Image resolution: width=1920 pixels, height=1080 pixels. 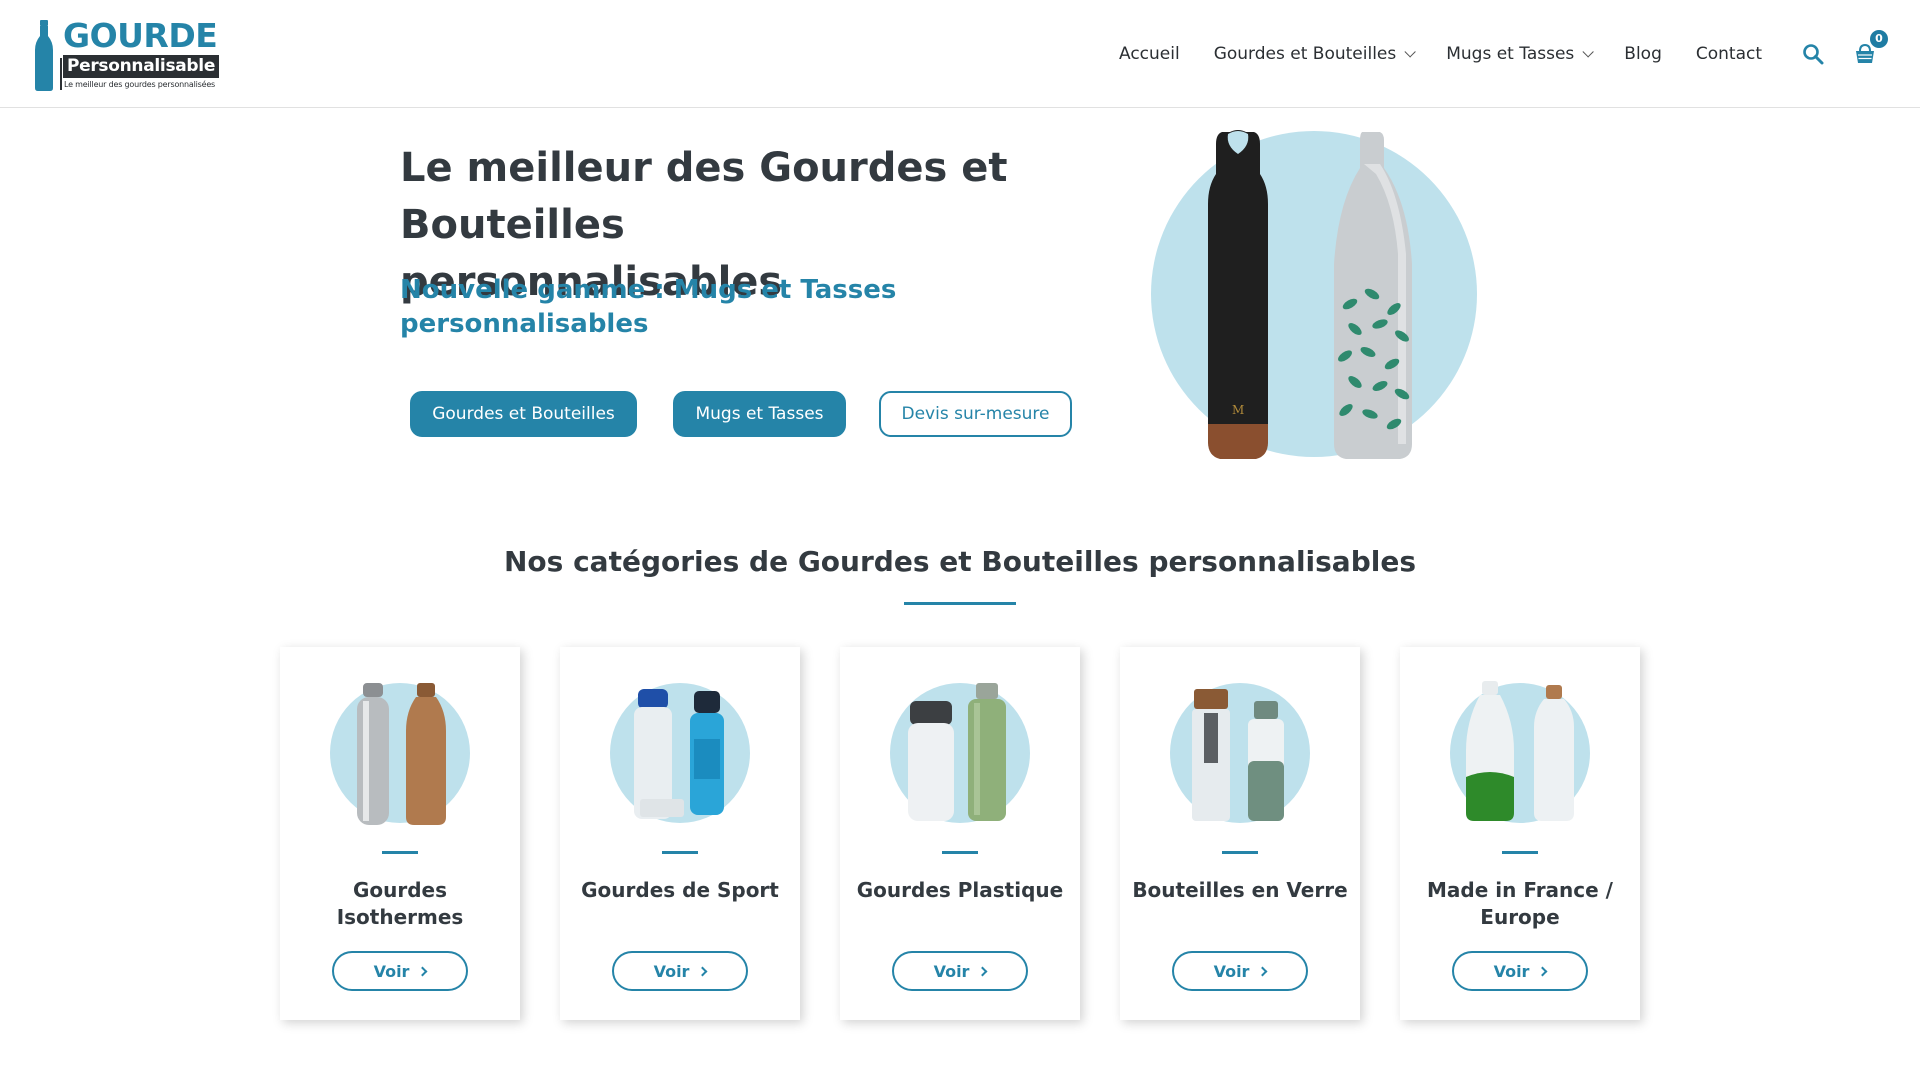 I want to click on cart-count-badge: 0, so click(x=1879, y=39).